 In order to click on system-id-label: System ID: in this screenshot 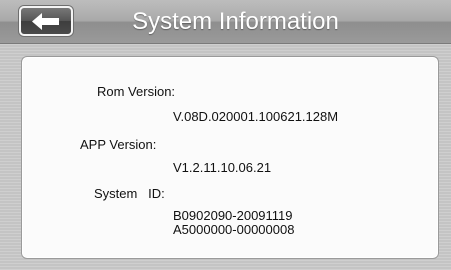, I will do `click(129, 193)`.